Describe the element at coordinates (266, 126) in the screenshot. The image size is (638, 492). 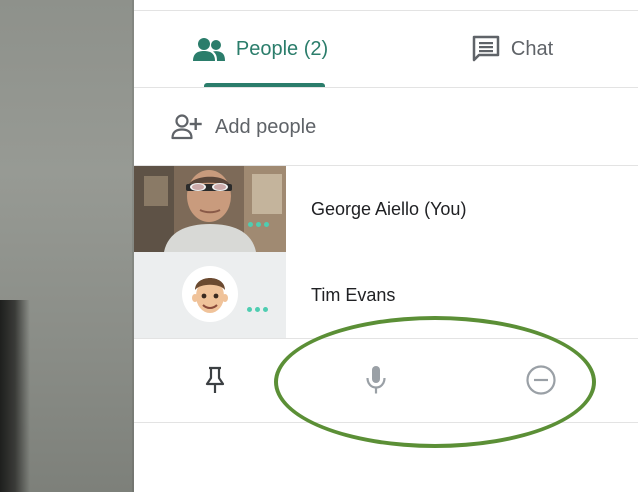
I see `add-people-label: Add people` at that location.